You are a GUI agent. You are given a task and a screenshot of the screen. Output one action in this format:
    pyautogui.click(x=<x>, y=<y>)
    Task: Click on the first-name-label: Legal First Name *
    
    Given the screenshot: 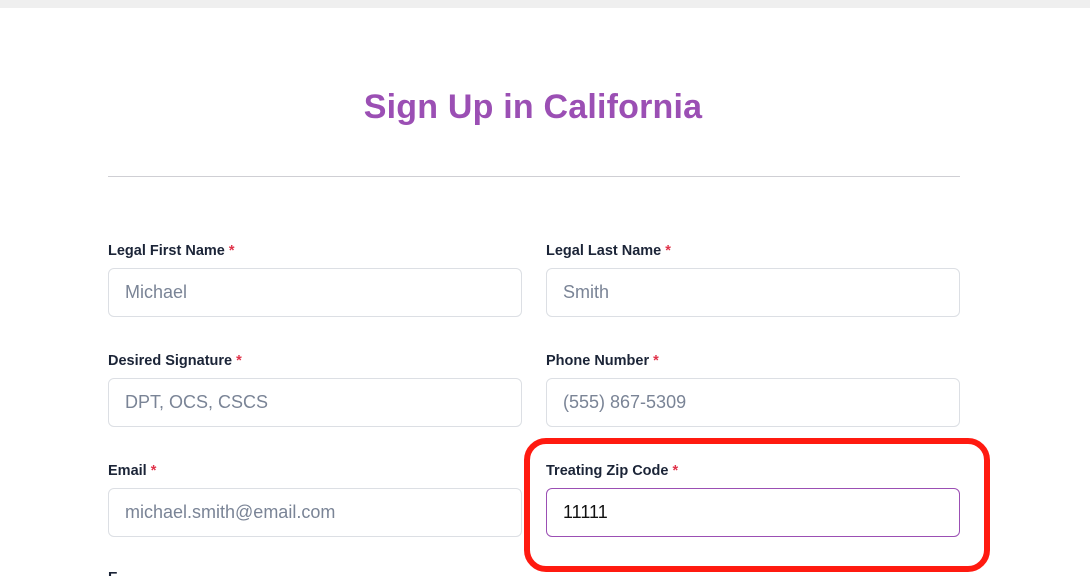 What is the action you would take?
    pyautogui.click(x=315, y=251)
    